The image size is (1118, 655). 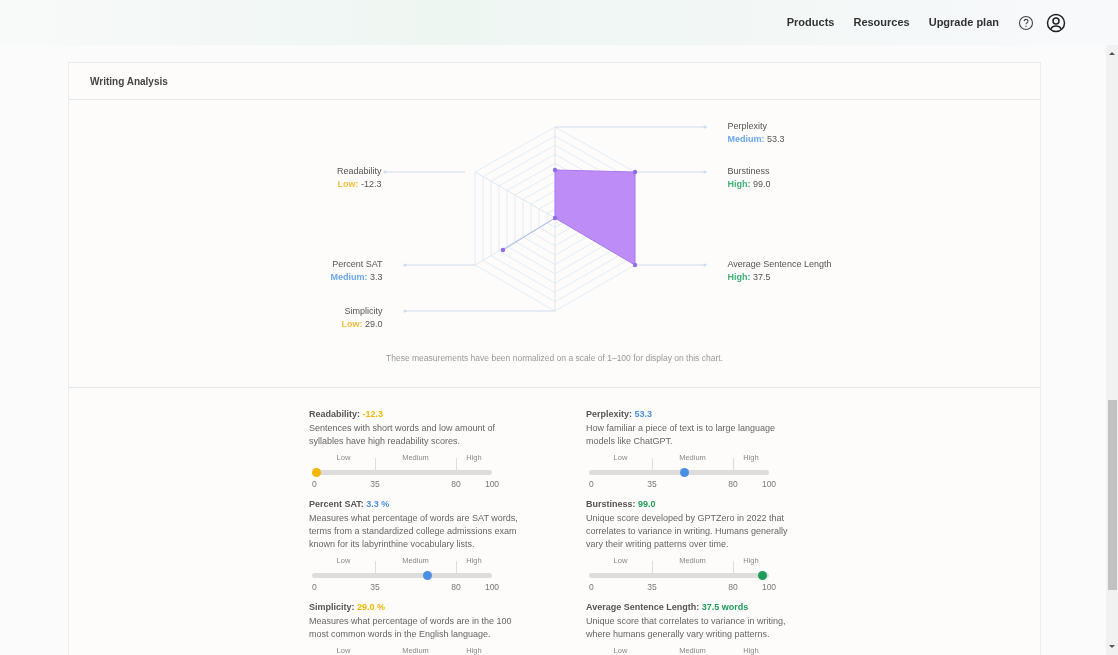 I want to click on axis-value: Low: 29.0, so click(x=362, y=324).